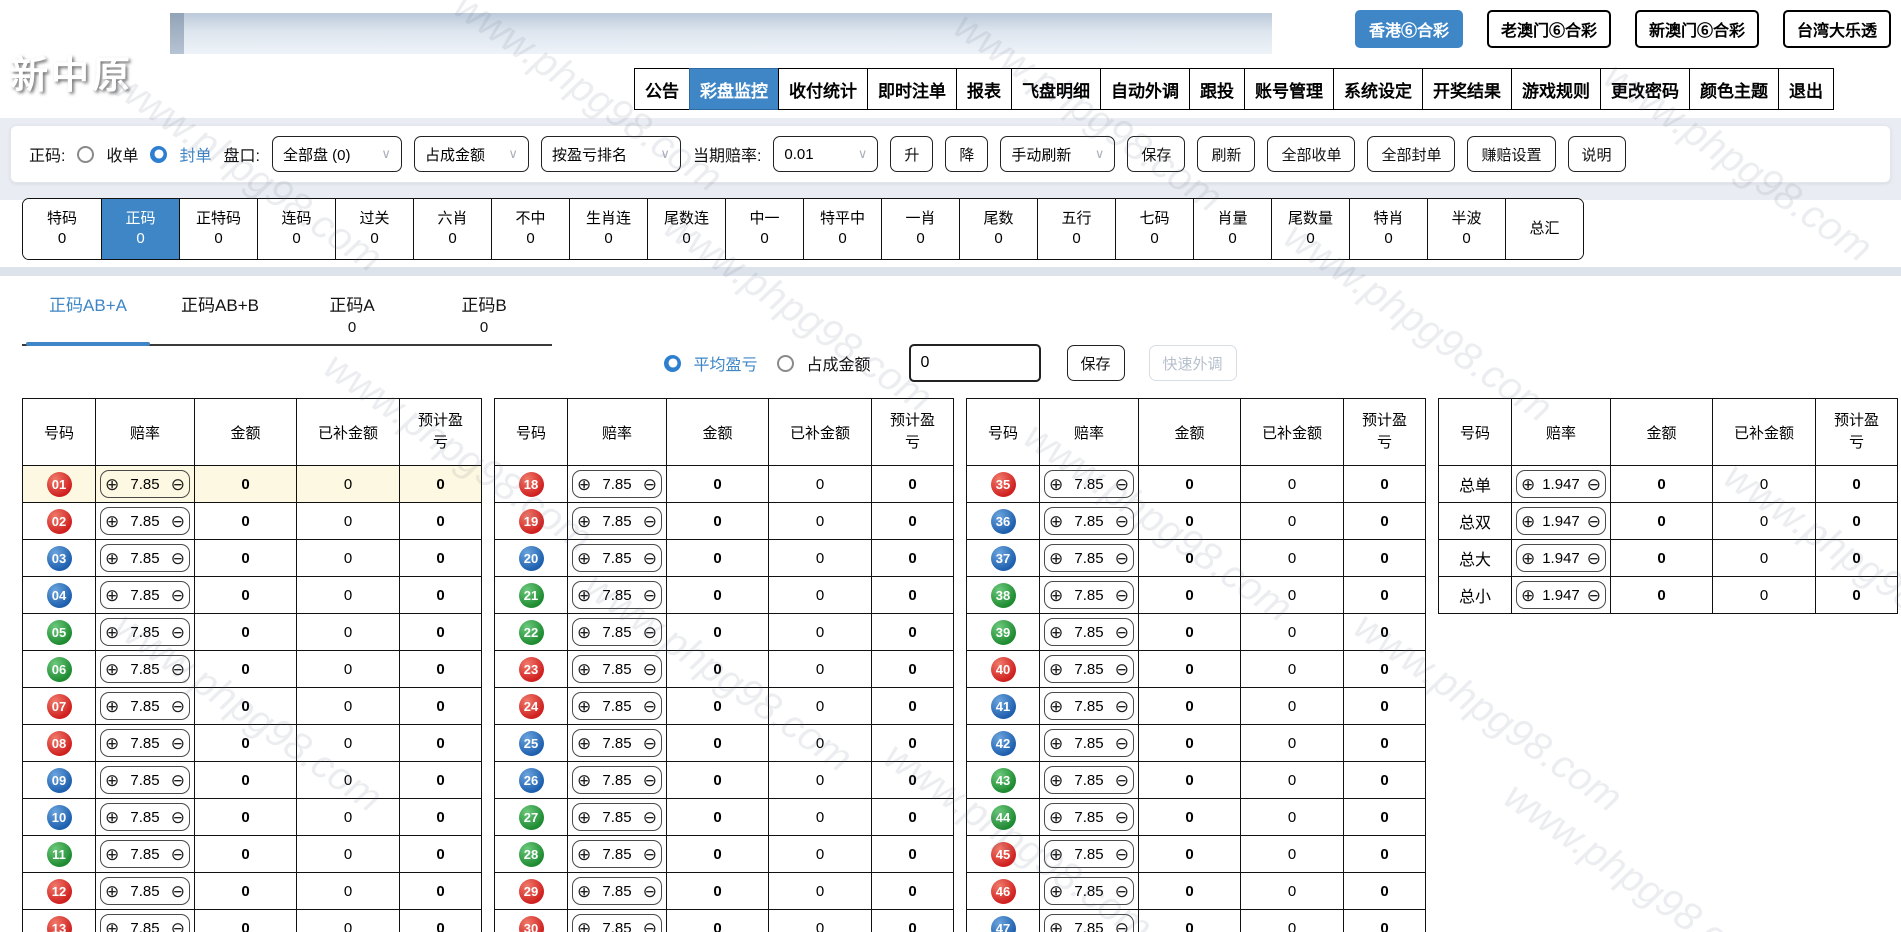 Image resolution: width=1901 pixels, height=932 pixels. I want to click on nav-item-8: 跟投, so click(1217, 89).